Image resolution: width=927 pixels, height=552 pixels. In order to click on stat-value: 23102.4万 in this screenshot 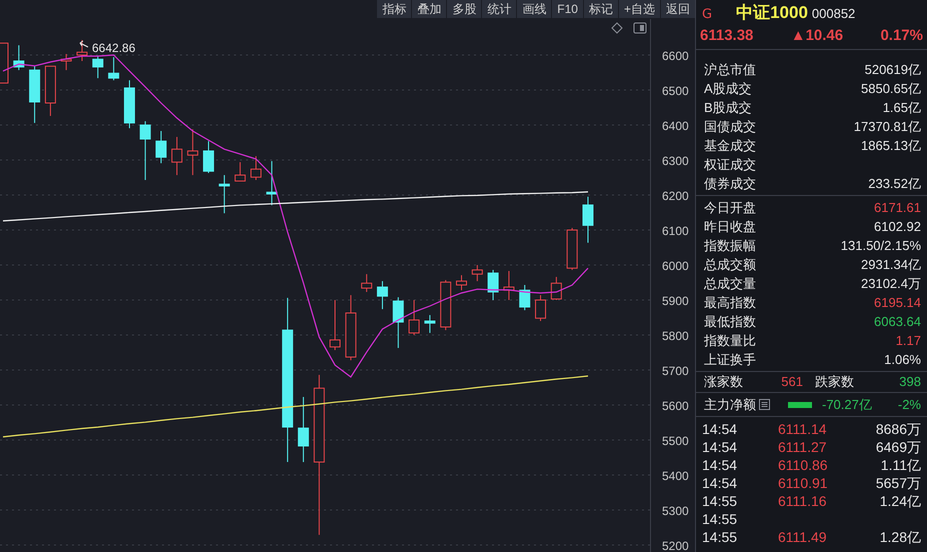, I will do `click(891, 283)`.